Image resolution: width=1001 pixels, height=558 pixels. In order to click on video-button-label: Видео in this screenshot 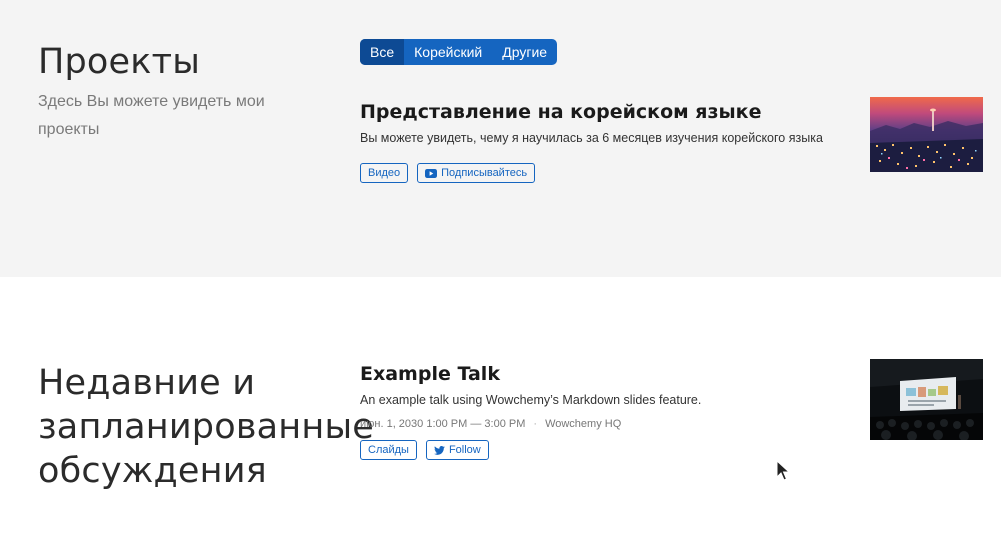, I will do `click(384, 173)`.